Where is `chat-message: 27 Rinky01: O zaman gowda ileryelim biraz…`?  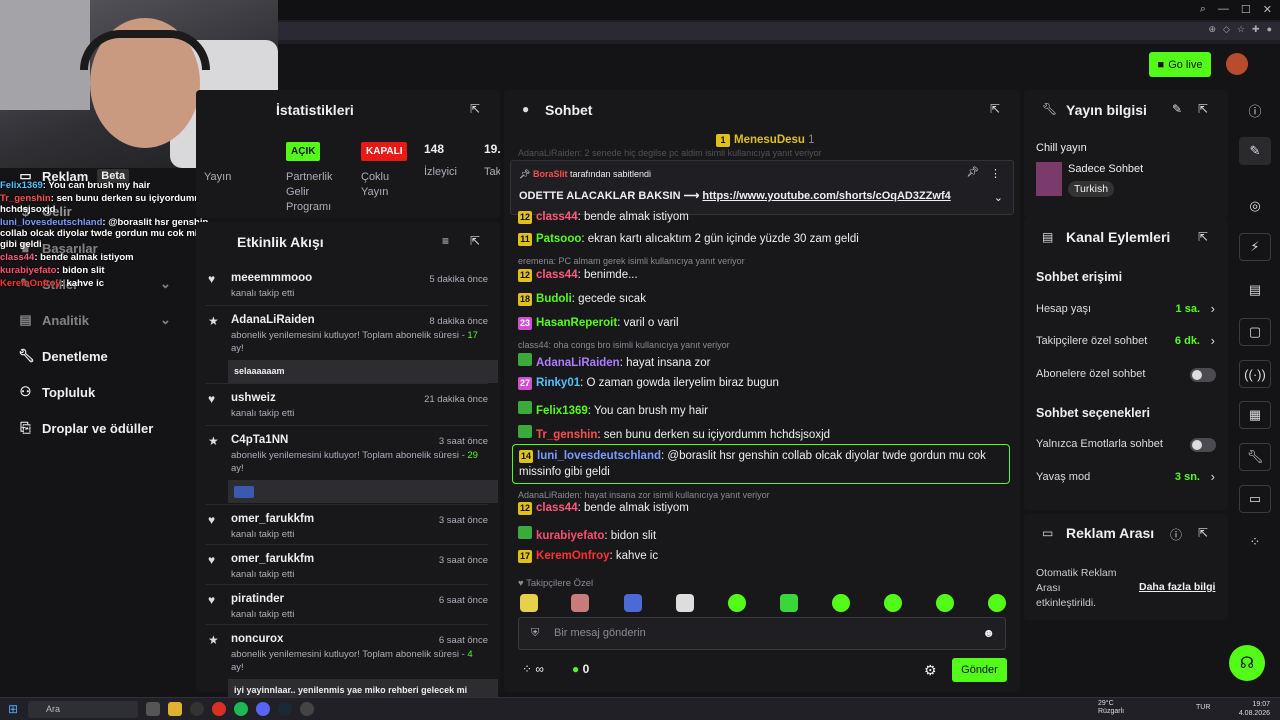 chat-message: 27 Rinky01: O zaman gowda ileryelim biraz… is located at coordinates (648, 383).